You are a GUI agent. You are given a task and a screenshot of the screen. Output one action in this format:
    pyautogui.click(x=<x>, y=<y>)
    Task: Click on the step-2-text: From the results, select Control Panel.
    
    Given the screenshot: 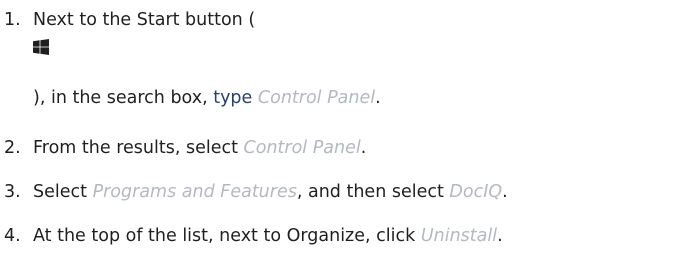 What is the action you would take?
    pyautogui.click(x=199, y=148)
    